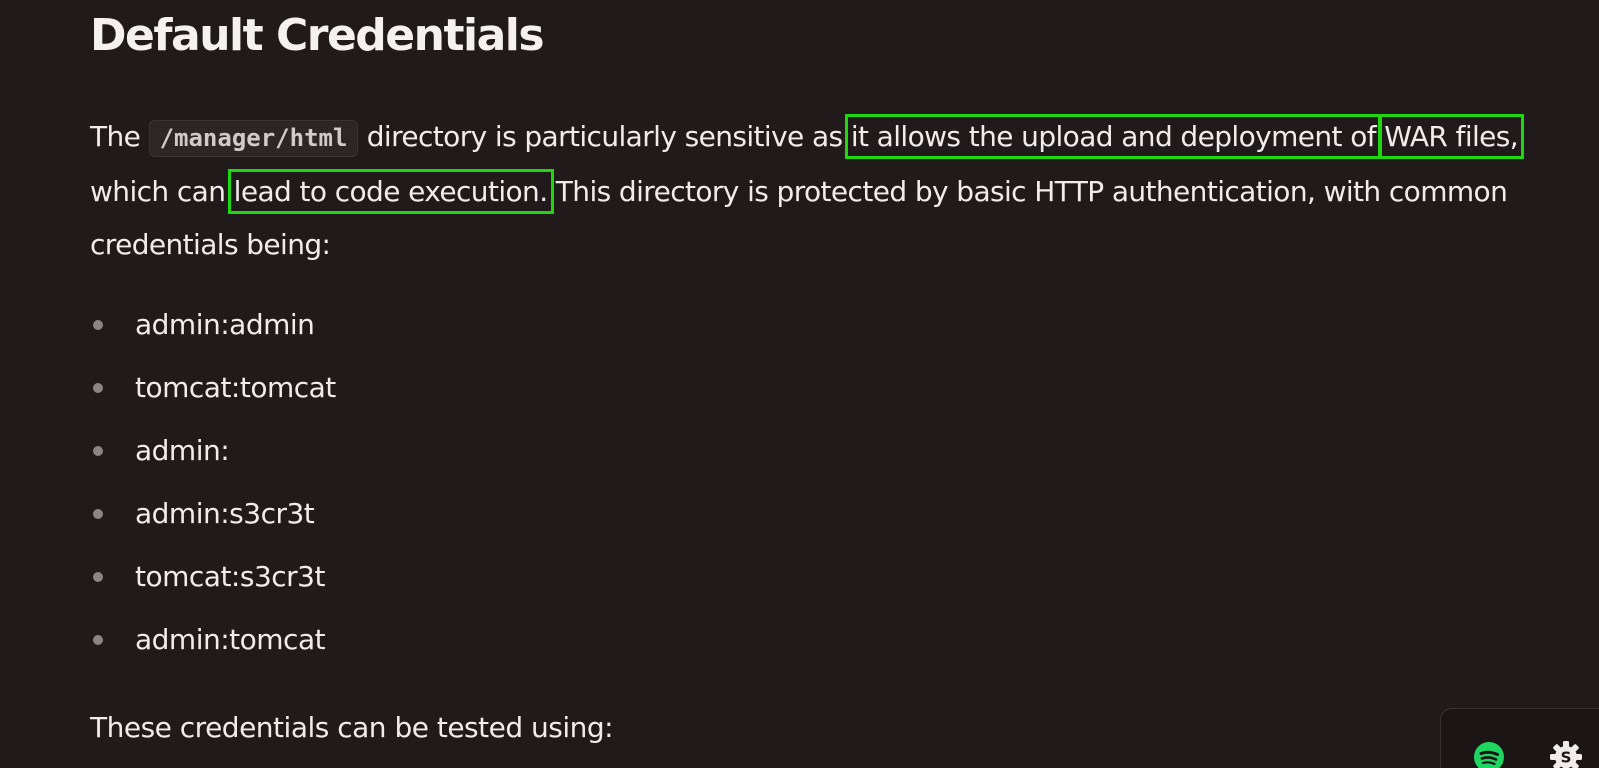 This screenshot has height=768, width=1599. Describe the element at coordinates (253, 138) in the screenshot. I see `inline-code-manager-path: /manager/html` at that location.